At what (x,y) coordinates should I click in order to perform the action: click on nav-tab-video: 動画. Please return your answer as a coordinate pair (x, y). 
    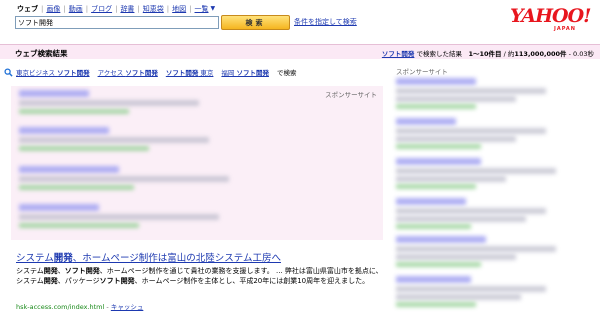
    Looking at the image, I should click on (76, 9).